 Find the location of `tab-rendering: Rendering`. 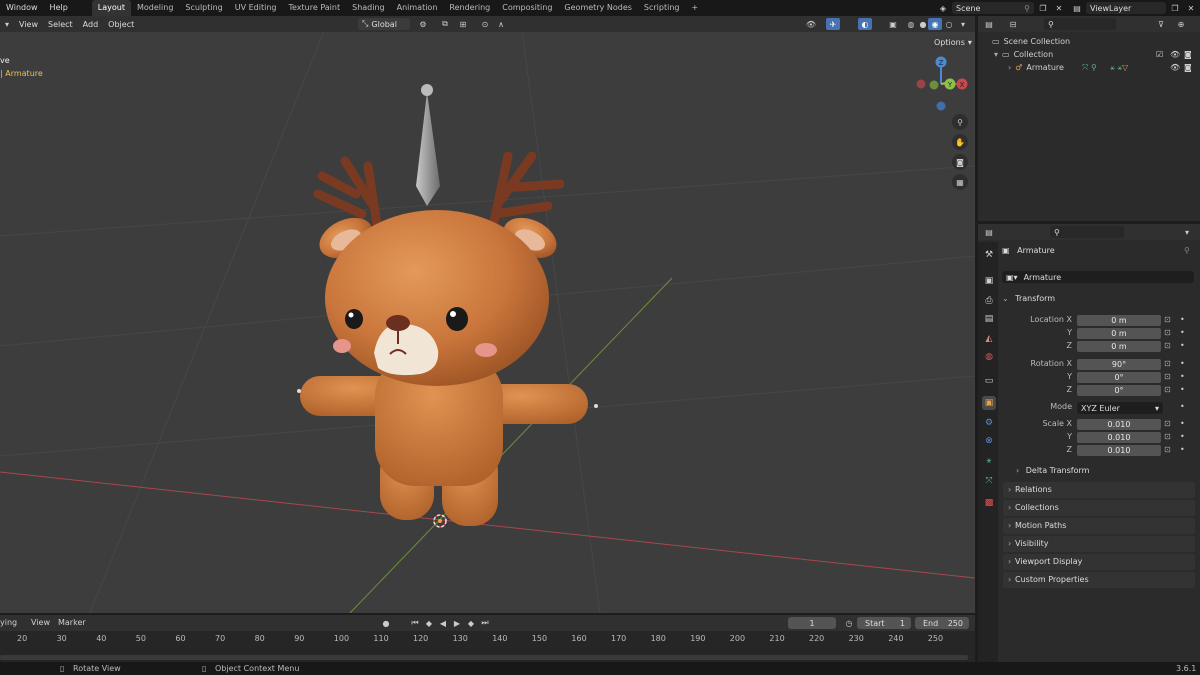

tab-rendering: Rendering is located at coordinates (469, 8).